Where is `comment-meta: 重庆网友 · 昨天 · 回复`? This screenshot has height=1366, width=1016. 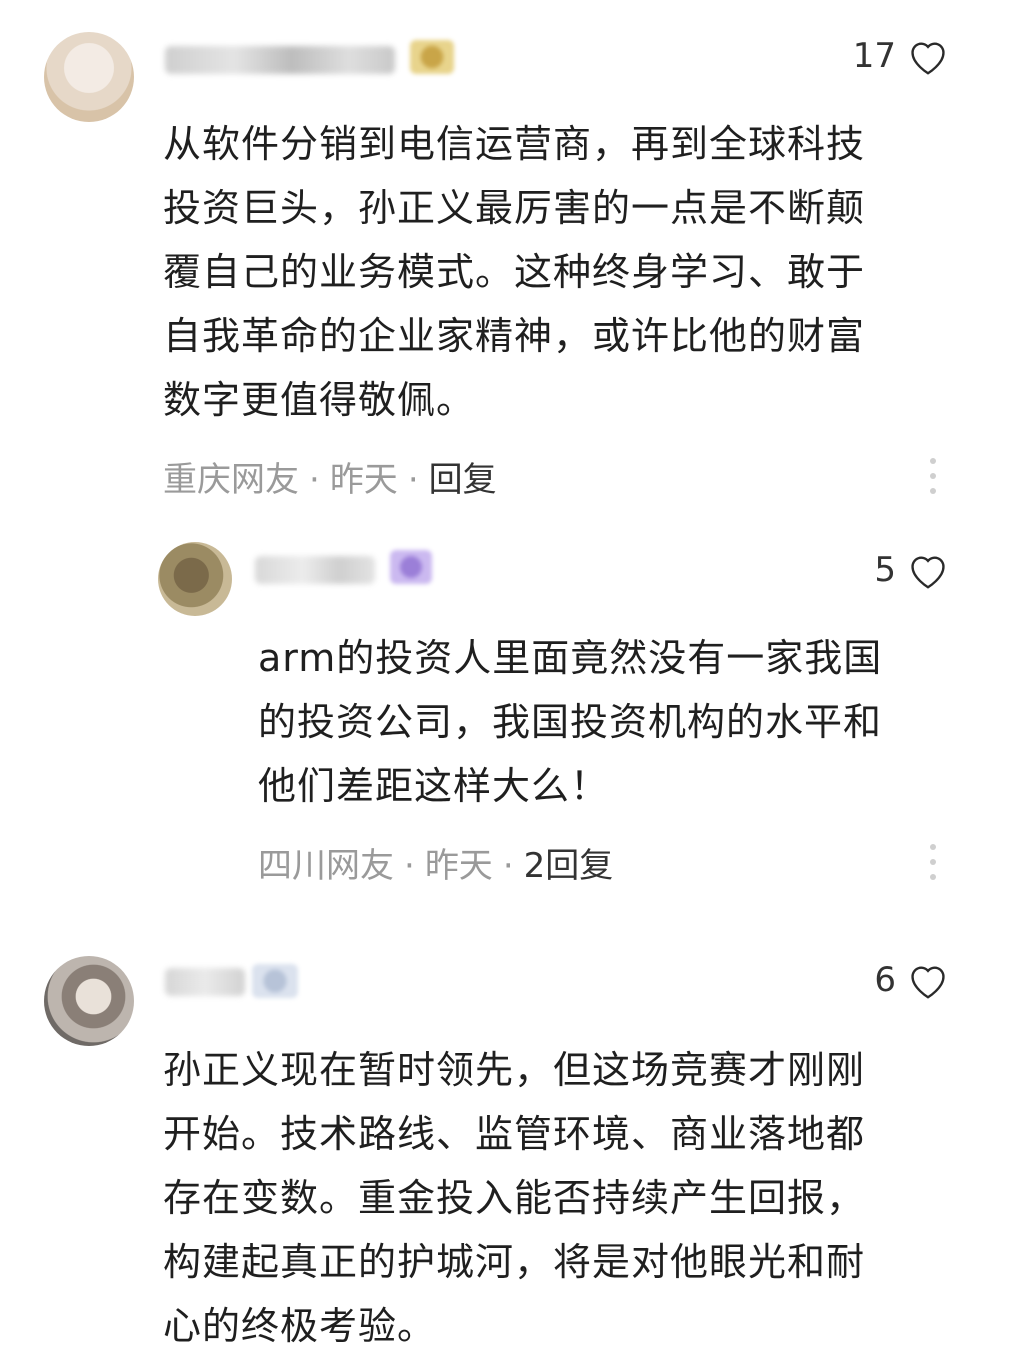
comment-meta: 重庆网友 · 昨天 · 回复 is located at coordinates (330, 476).